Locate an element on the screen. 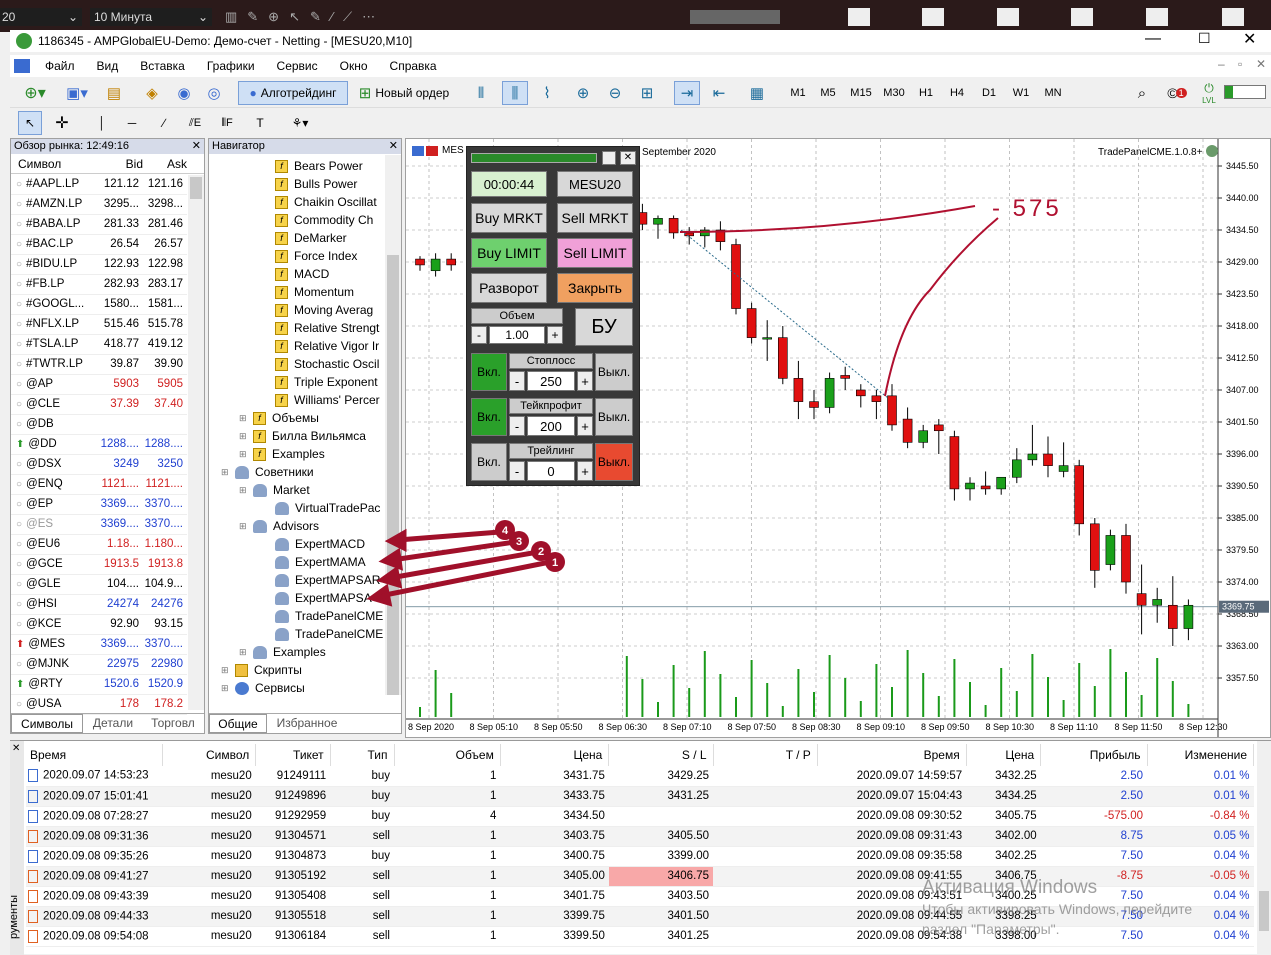 This screenshot has height=955, width=1271. chart-menu-icon is located at coordinates (418, 150).